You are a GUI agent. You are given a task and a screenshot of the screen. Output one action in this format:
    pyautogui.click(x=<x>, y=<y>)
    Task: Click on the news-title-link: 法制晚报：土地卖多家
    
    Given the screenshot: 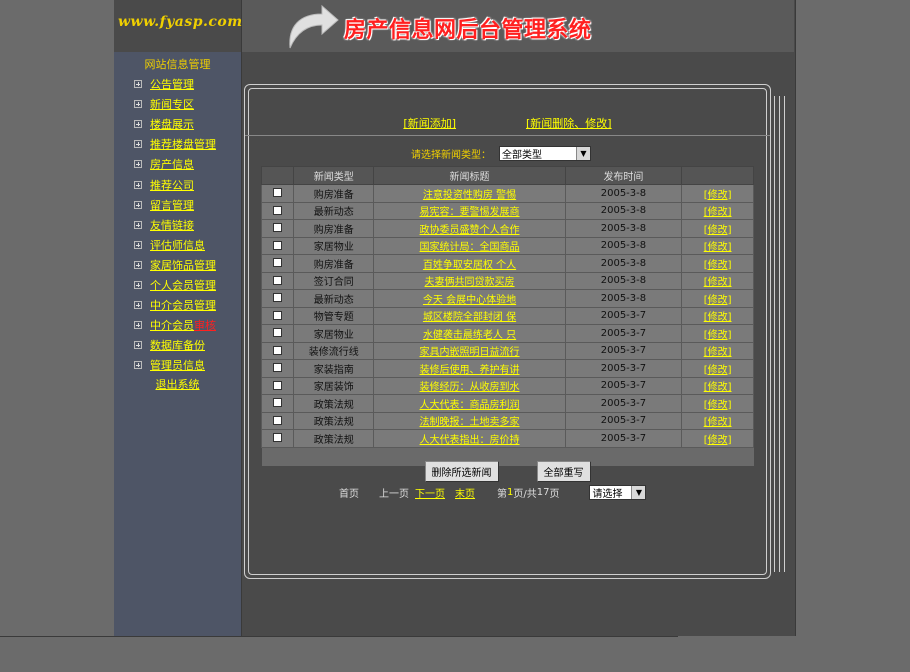 What is the action you would take?
    pyautogui.click(x=469, y=420)
    